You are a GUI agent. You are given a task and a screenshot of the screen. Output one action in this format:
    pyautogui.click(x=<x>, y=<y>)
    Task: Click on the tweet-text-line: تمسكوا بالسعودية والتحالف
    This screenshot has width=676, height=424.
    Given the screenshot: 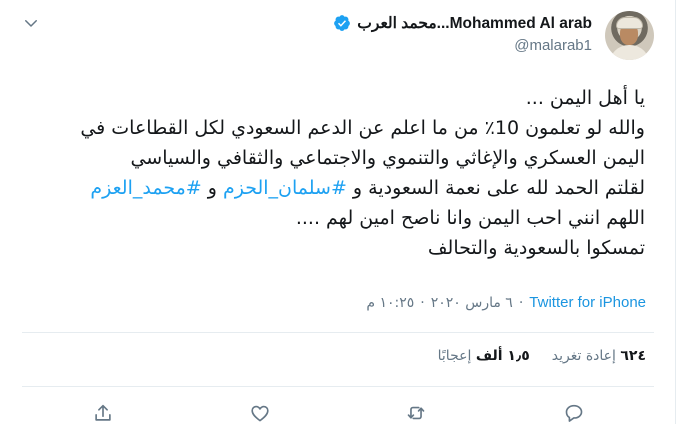 What is the action you would take?
    pyautogui.click(x=340, y=248)
    